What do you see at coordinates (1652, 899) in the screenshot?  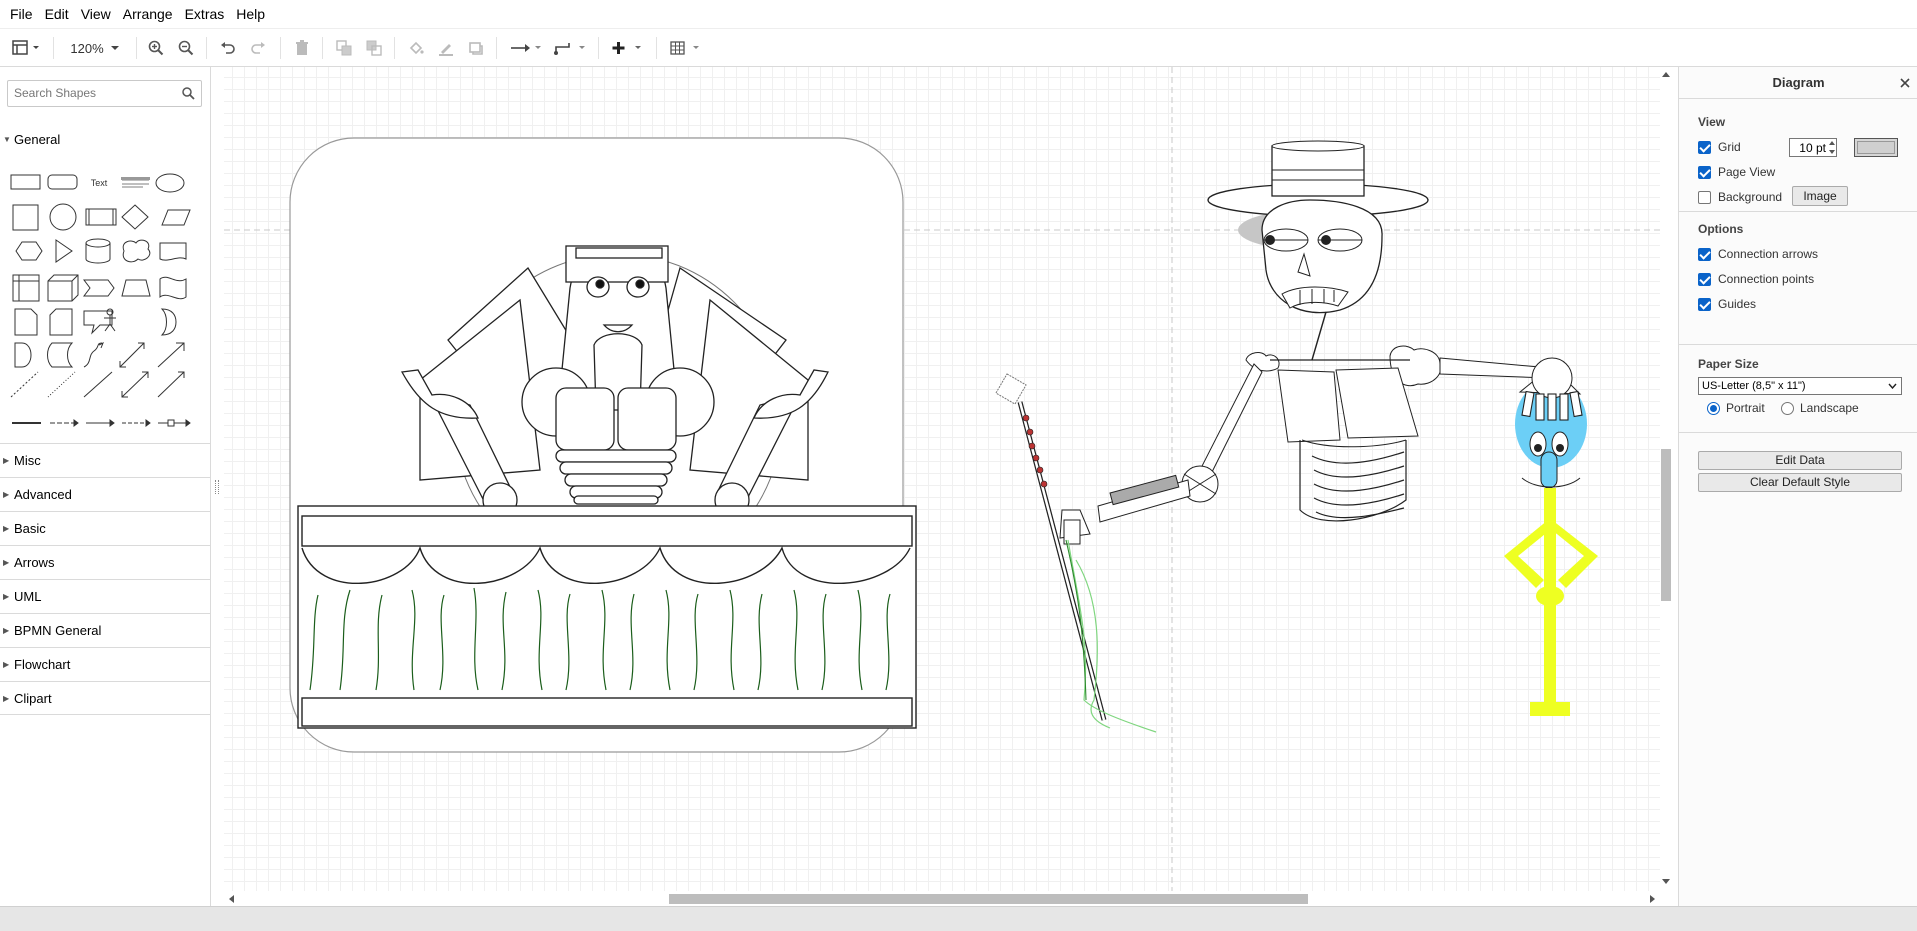 I see `scroll-right-icon` at bounding box center [1652, 899].